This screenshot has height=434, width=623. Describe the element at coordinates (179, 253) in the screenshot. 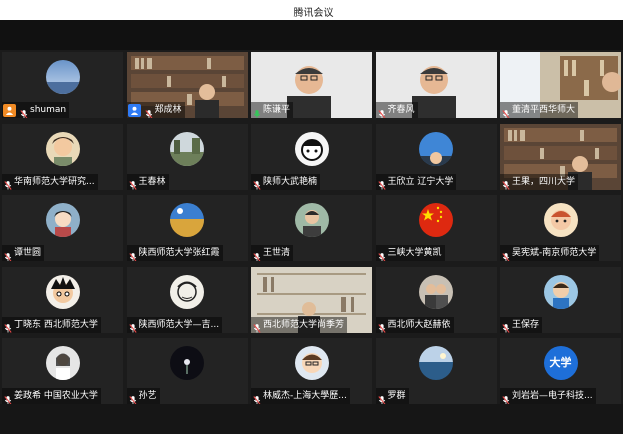

I see `participant-name: 陕西师范大学张红霞` at that location.